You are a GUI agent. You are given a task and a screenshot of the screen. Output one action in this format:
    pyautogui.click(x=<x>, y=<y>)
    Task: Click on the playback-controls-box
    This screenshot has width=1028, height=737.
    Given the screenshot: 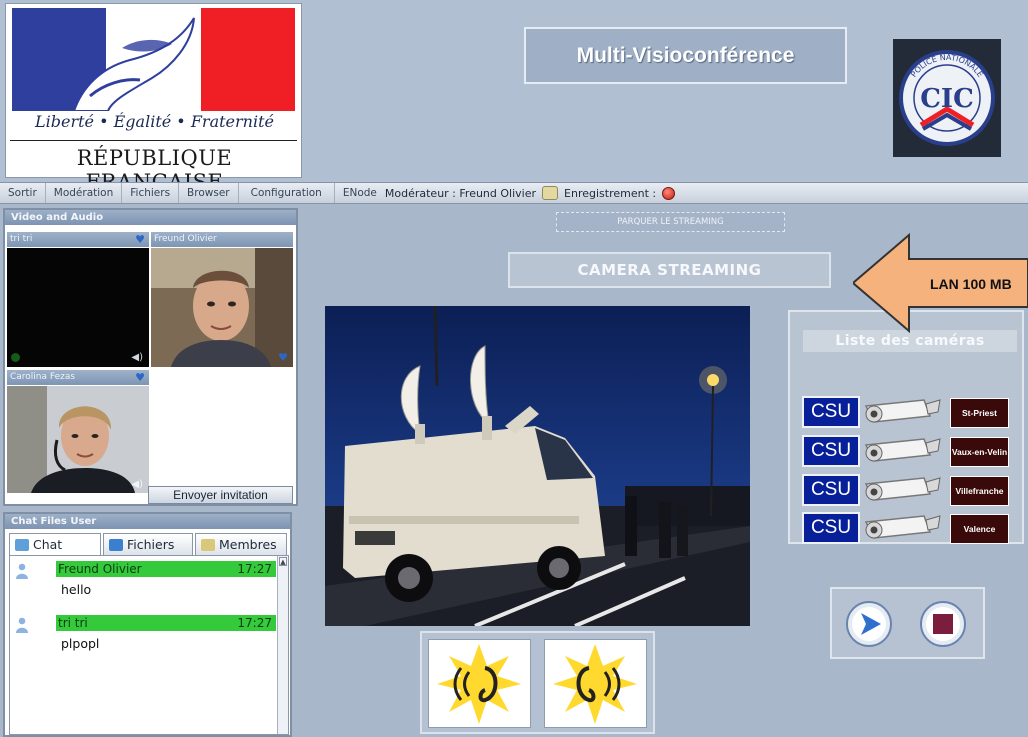 What is the action you would take?
    pyautogui.click(x=907, y=623)
    